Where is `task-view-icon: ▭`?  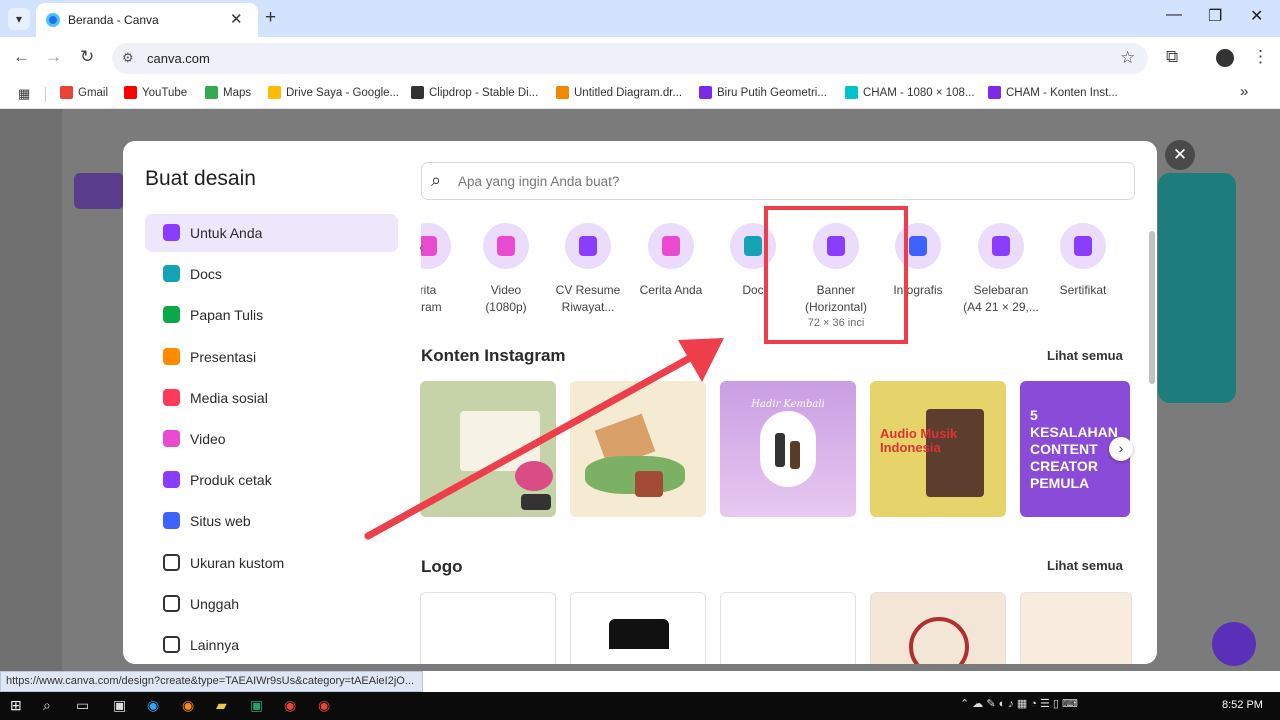
task-view-icon: ▭ is located at coordinates (82, 705).